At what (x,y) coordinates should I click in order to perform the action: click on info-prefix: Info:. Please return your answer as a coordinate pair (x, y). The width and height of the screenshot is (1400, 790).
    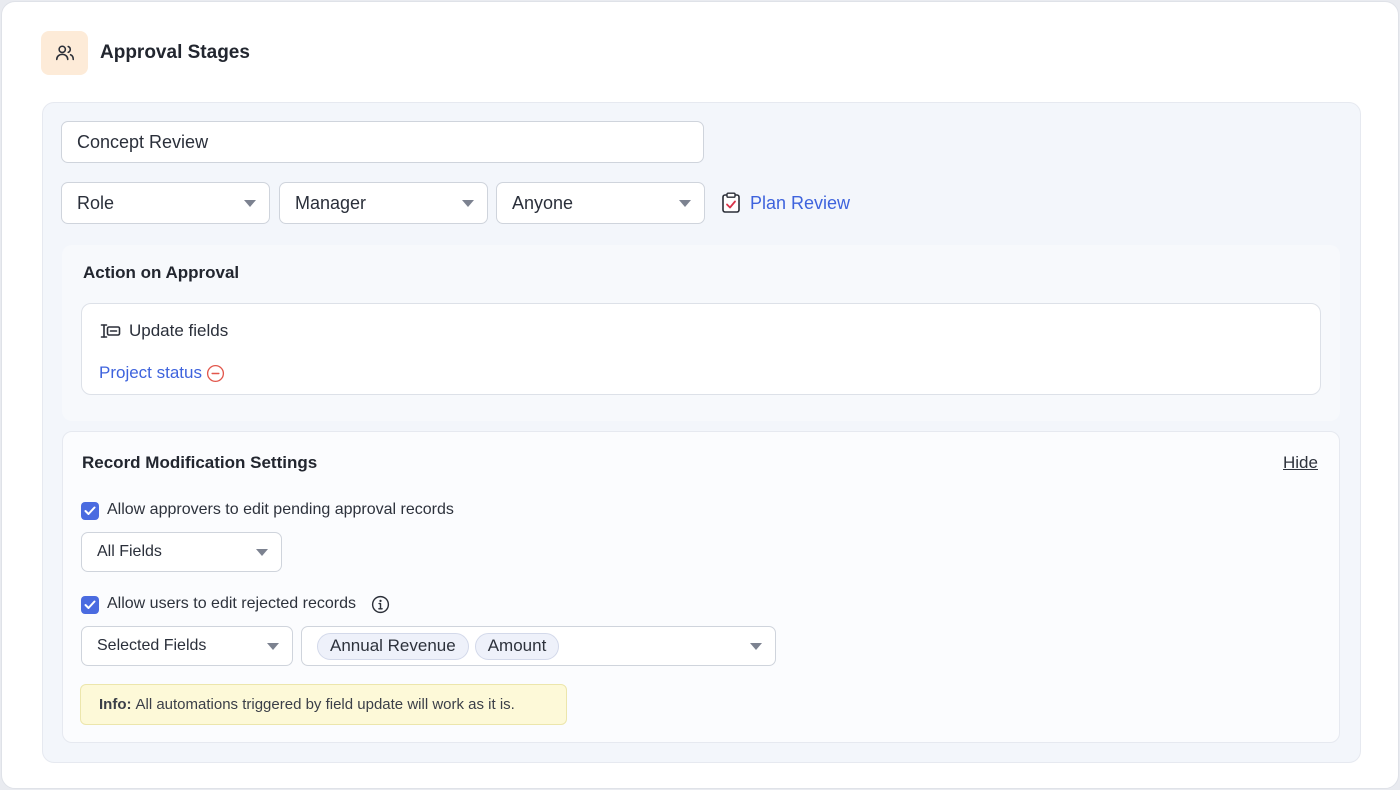
    Looking at the image, I should click on (115, 704).